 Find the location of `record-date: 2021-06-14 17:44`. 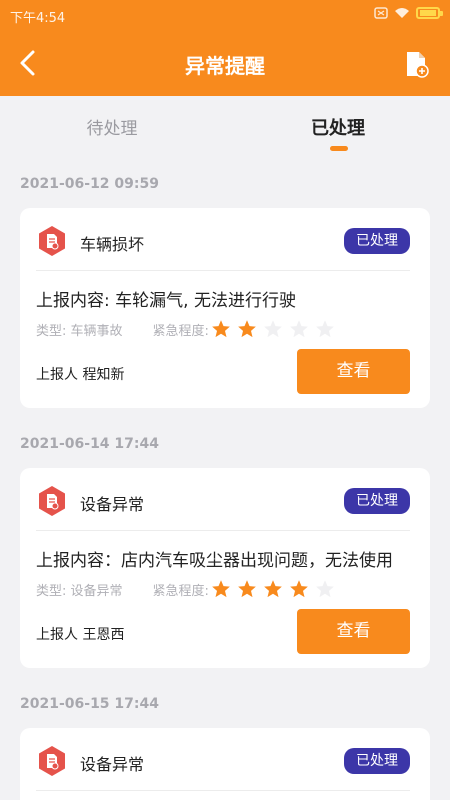

record-date: 2021-06-14 17:44 is located at coordinates (89, 444).